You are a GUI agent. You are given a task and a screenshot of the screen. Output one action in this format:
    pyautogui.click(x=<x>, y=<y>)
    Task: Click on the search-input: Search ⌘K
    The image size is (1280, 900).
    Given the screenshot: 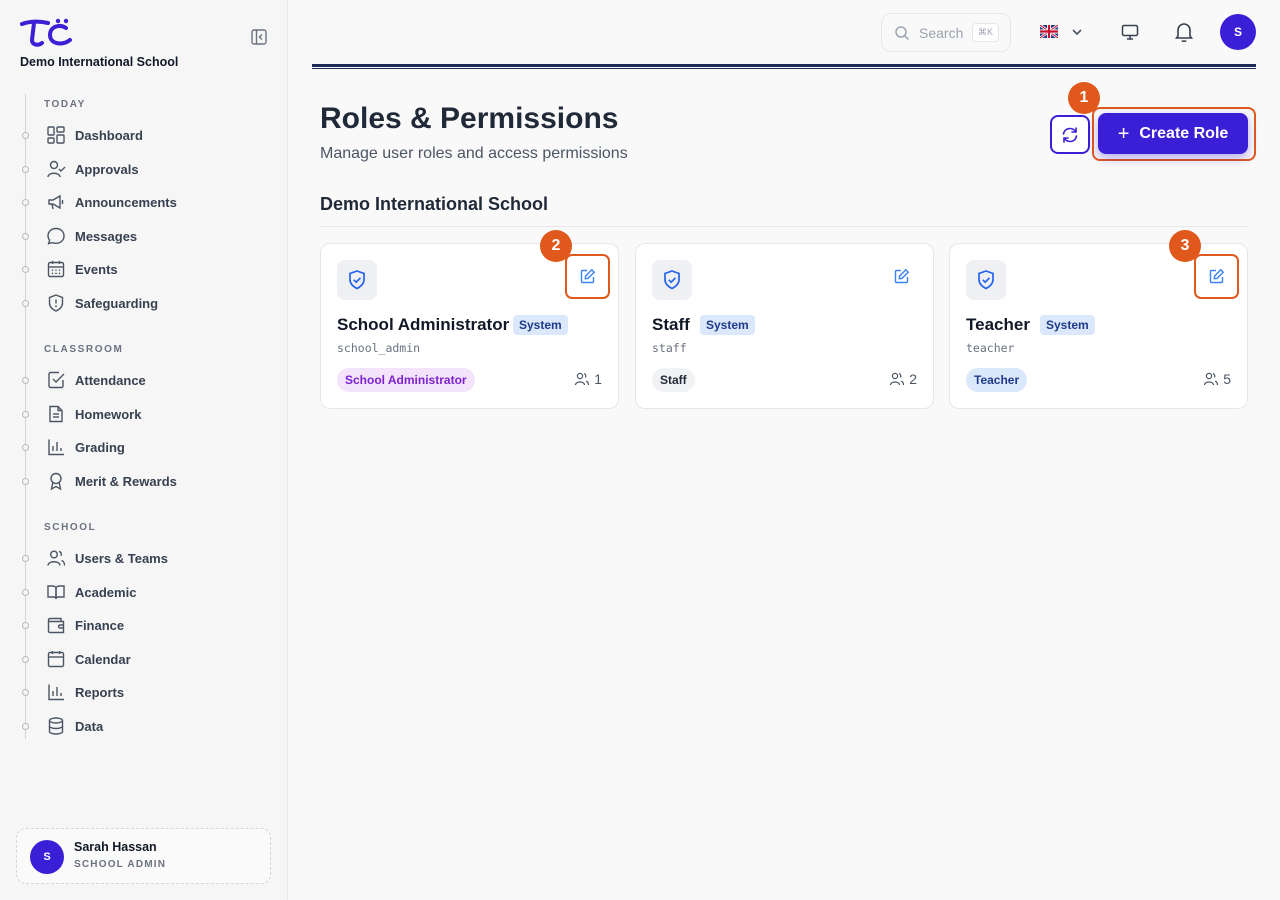 What is the action you would take?
    pyautogui.click(x=946, y=32)
    